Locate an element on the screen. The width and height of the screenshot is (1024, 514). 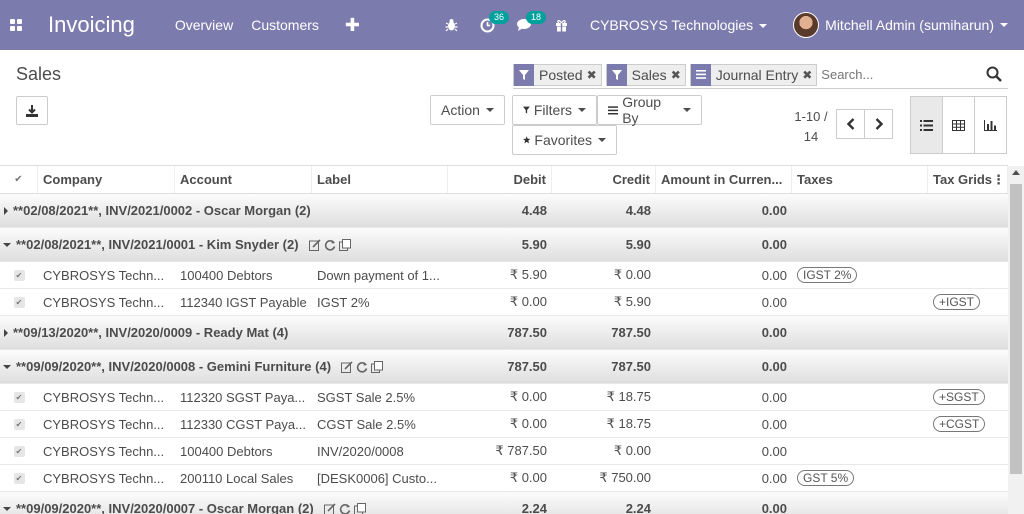
search-icon is located at coordinates (994, 74).